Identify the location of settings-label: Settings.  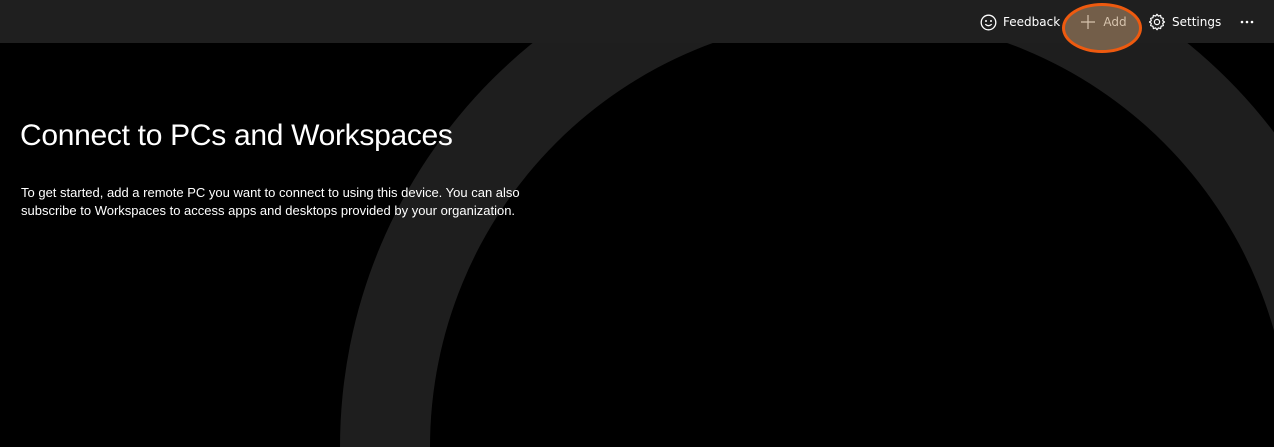
(1197, 22).